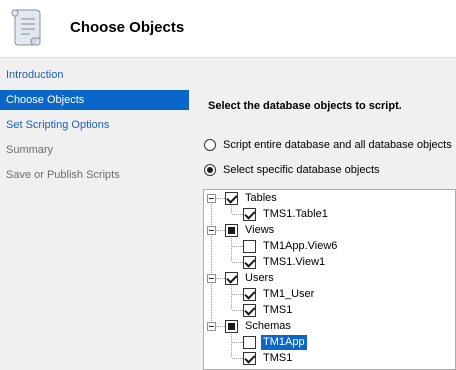 This screenshot has height=370, width=456. What do you see at coordinates (259, 277) in the screenshot?
I see `tree-node-label: Users` at bounding box center [259, 277].